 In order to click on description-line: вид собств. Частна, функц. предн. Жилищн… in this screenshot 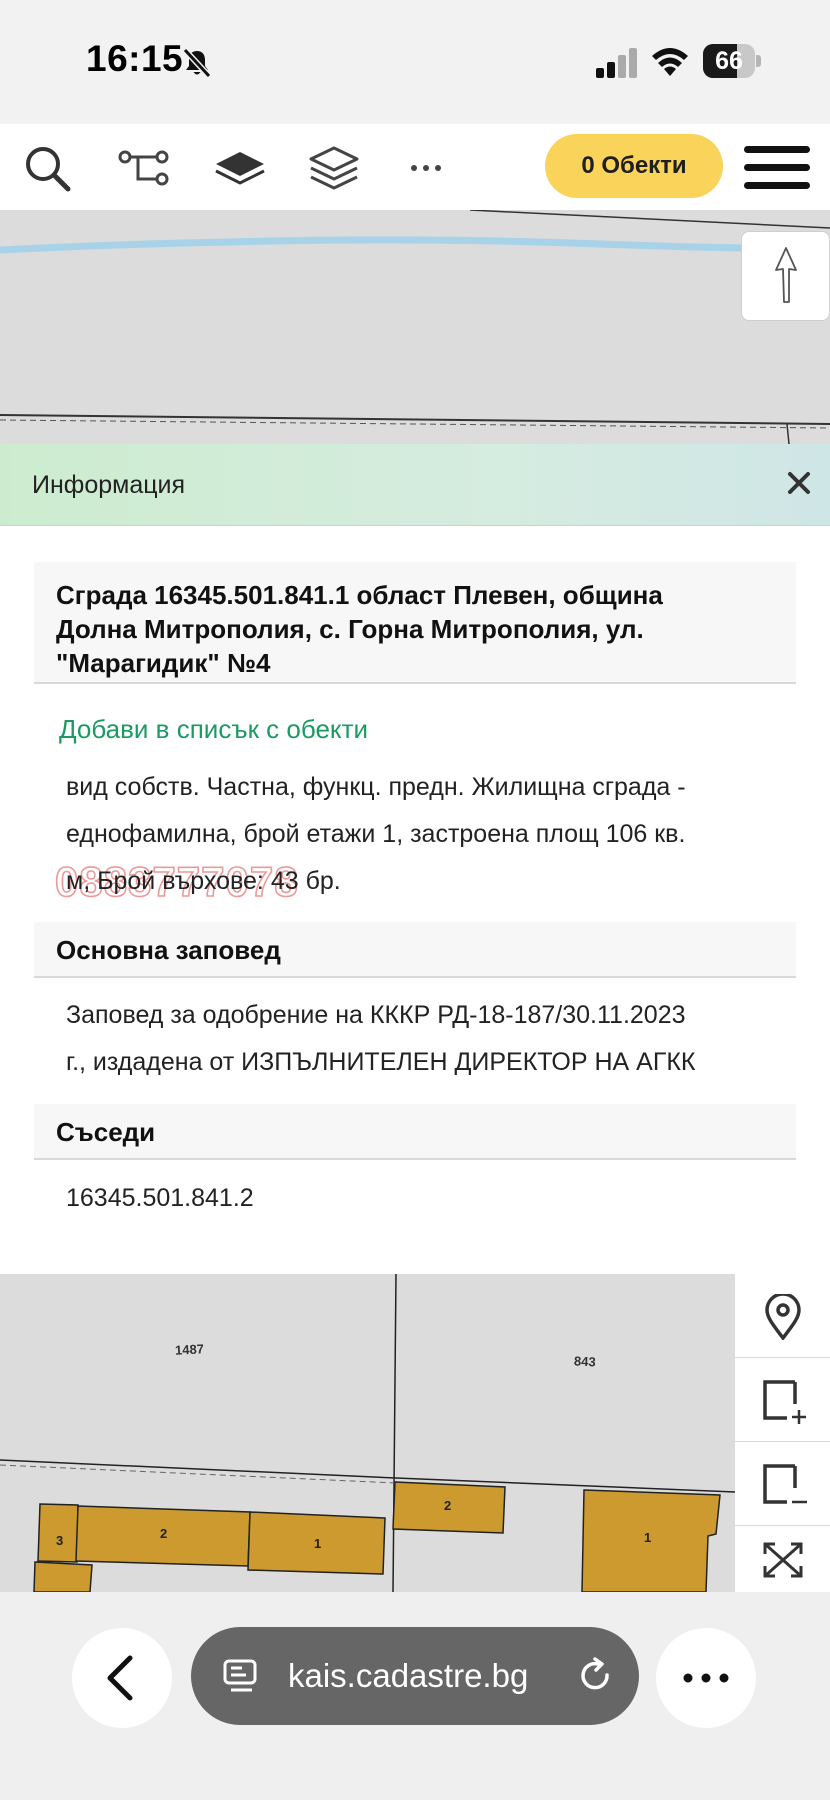, I will do `click(376, 787)`.